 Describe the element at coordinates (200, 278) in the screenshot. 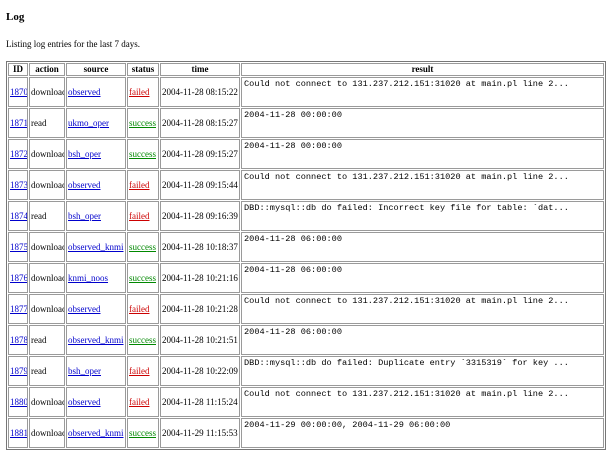

I see `time-cell: 2004-11-28 10:21:16` at that location.